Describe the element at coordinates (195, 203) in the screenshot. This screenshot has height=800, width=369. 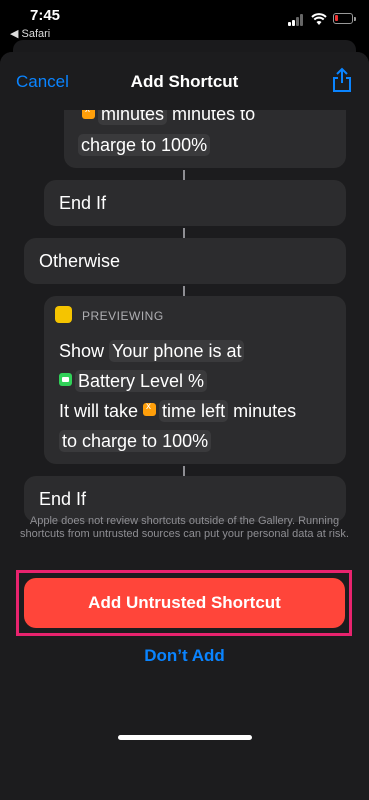
I see `end-if-inner: End If` at that location.